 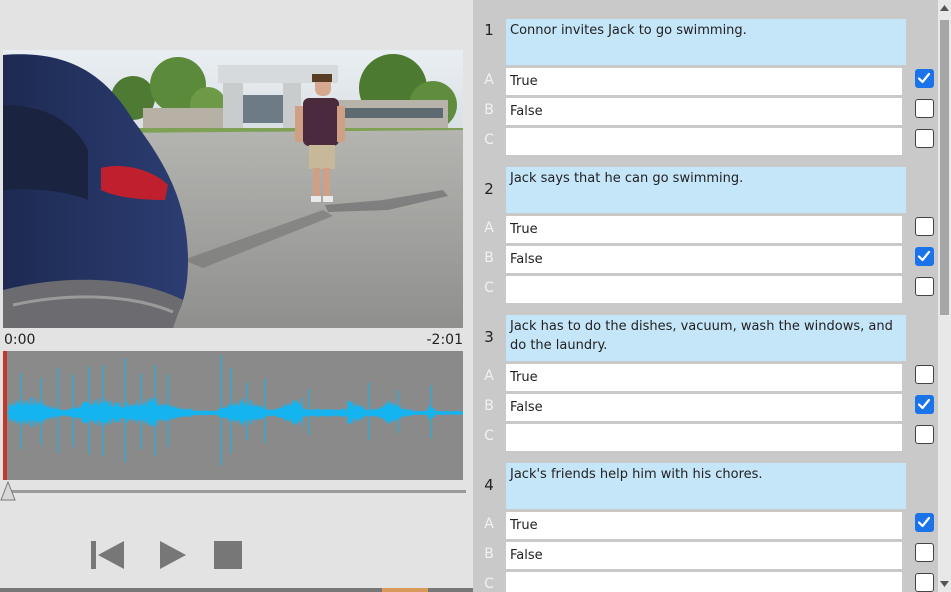 I want to click on playhead, so click(x=5, y=415).